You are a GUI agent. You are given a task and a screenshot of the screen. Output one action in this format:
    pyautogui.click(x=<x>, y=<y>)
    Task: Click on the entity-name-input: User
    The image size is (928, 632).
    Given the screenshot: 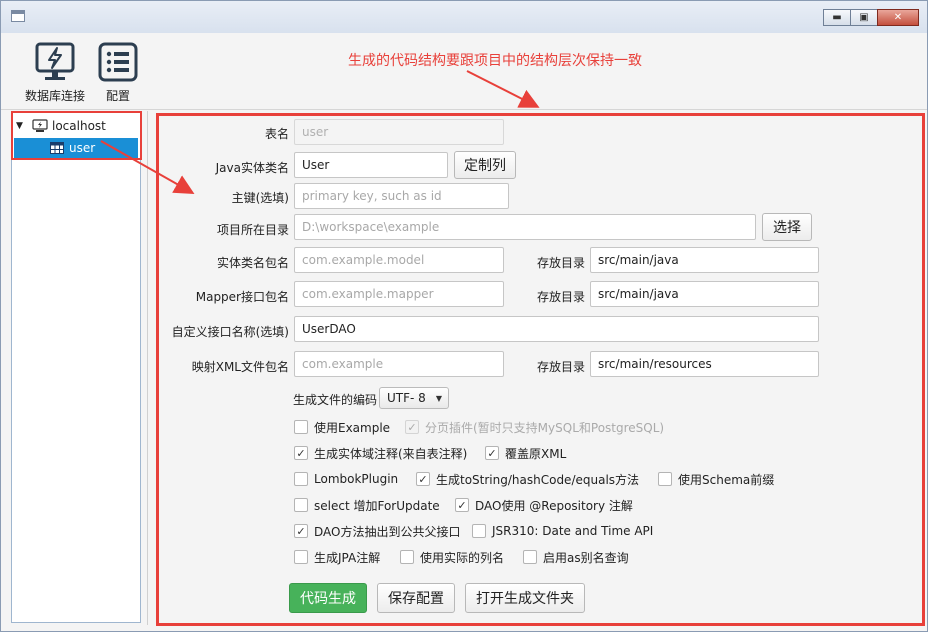 What is the action you would take?
    pyautogui.click(x=371, y=165)
    